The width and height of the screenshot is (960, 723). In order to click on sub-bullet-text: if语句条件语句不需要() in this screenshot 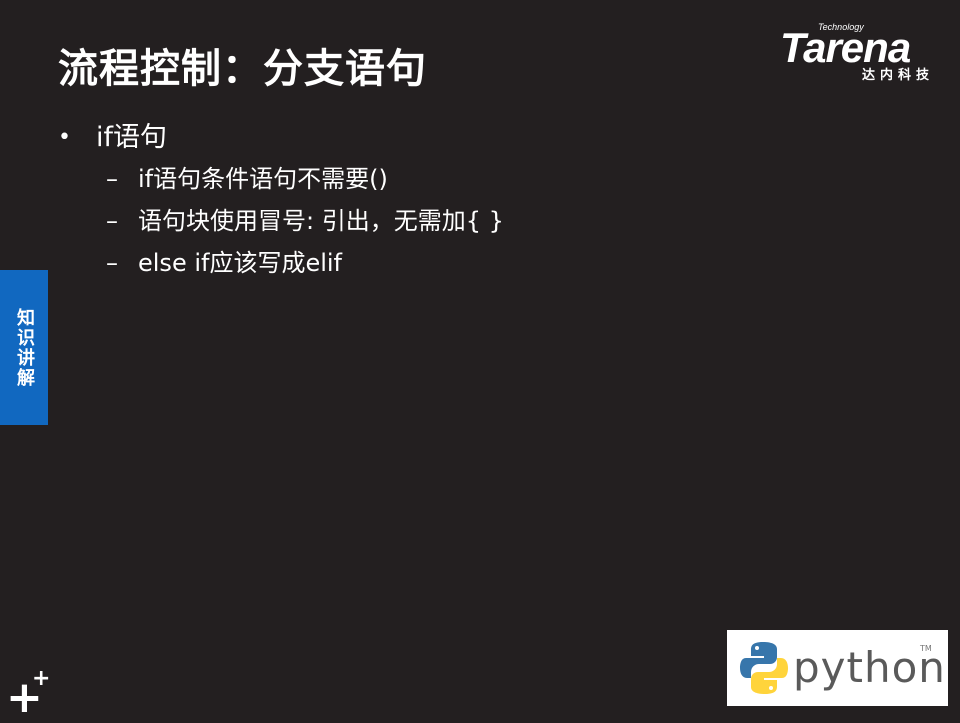, I will do `click(263, 179)`.